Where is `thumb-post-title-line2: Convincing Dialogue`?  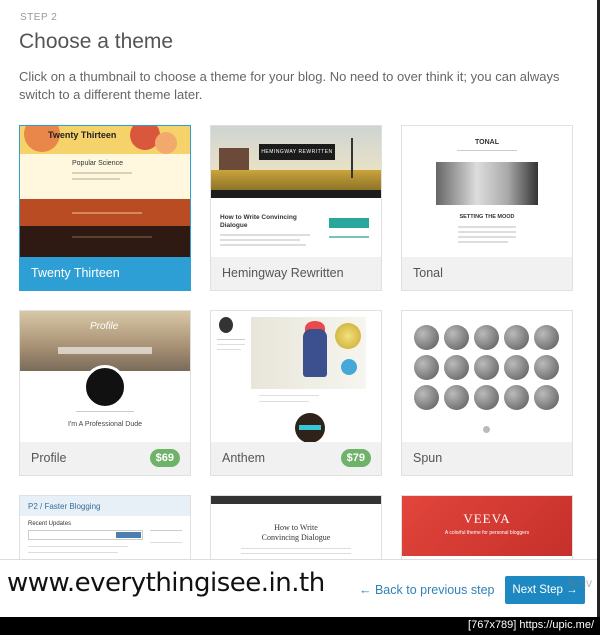
thumb-post-title-line2: Convincing Dialogue is located at coordinates (296, 537).